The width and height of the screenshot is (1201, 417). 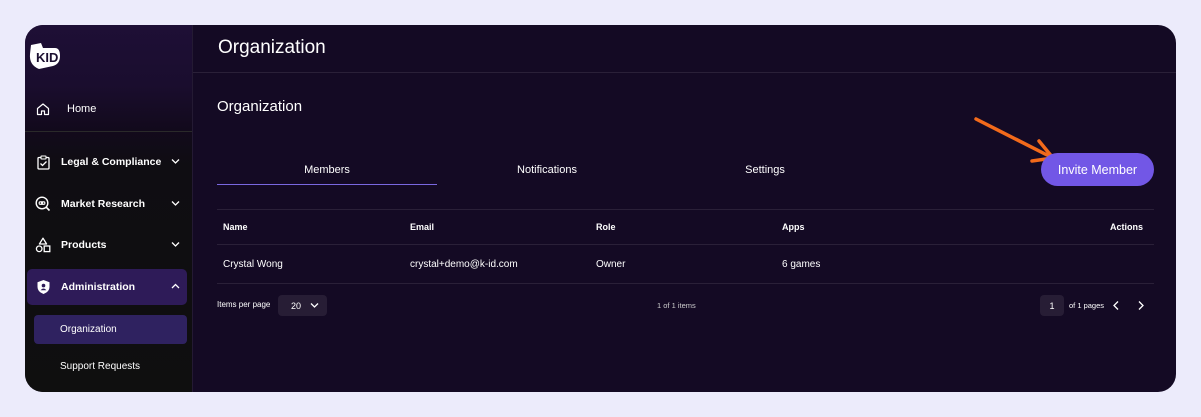 I want to click on table-divider, so click(x=685, y=283).